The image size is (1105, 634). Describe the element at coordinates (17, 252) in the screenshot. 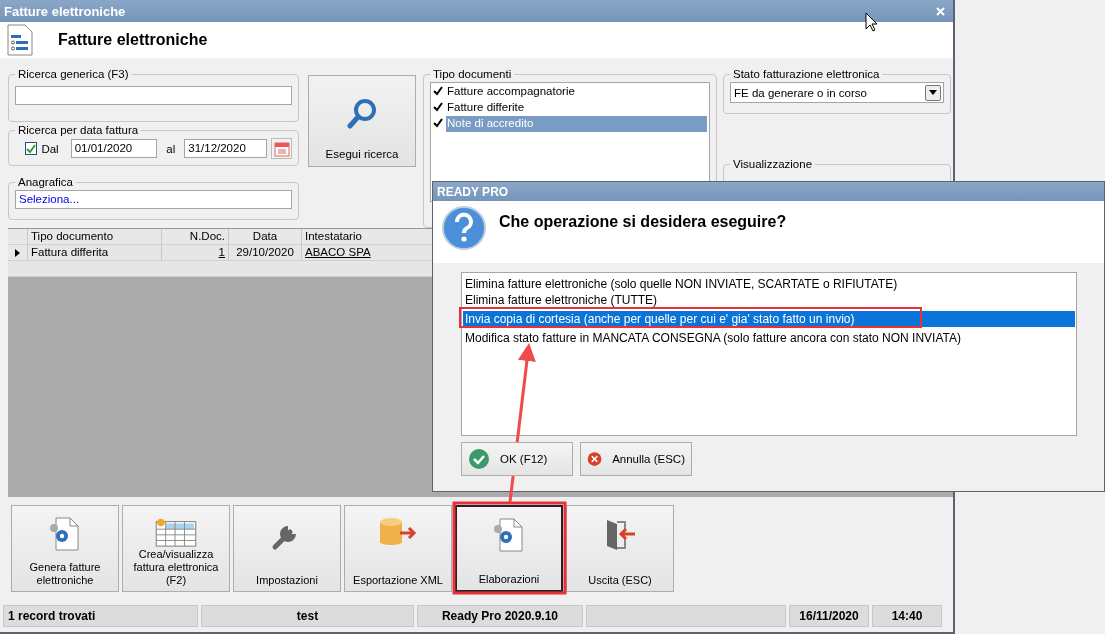

I see `row-pointer-icon` at that location.